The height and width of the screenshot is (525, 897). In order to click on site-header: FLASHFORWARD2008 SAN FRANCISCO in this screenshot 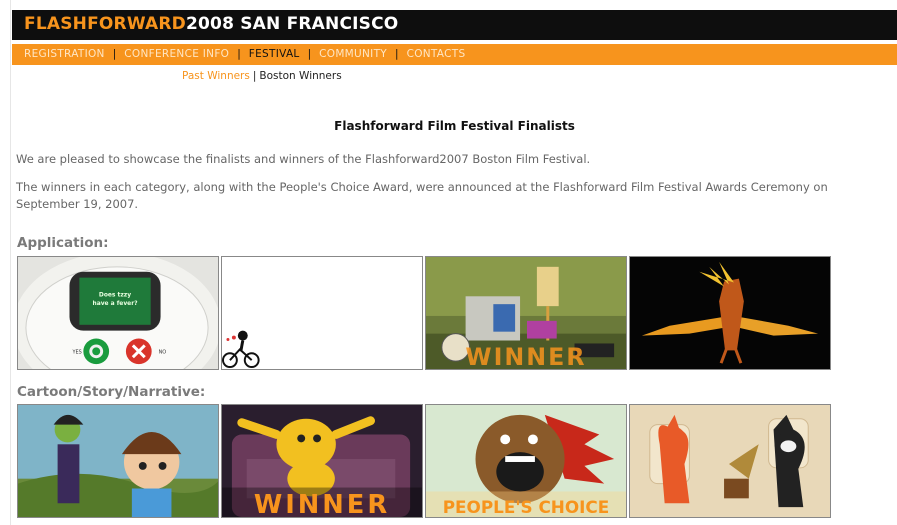, I will do `click(454, 25)`.